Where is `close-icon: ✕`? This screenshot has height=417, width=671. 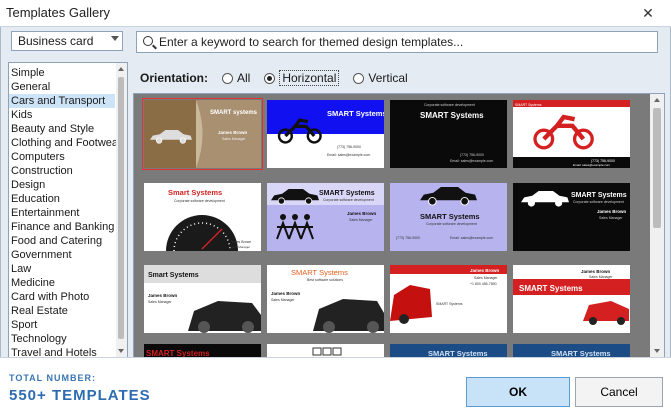 close-icon: ✕ is located at coordinates (648, 13).